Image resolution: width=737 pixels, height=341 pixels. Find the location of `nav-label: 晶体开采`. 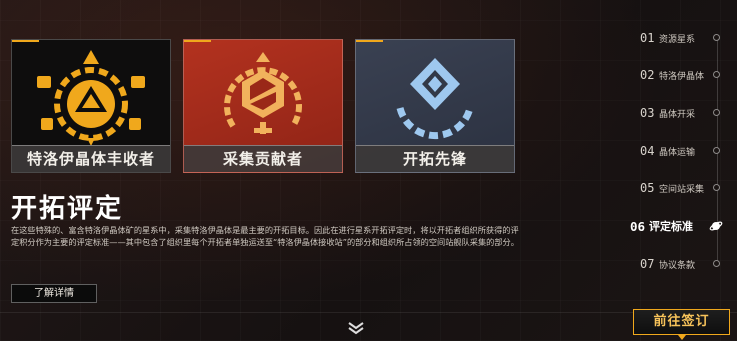

nav-label: 晶体开采 is located at coordinates (677, 114).